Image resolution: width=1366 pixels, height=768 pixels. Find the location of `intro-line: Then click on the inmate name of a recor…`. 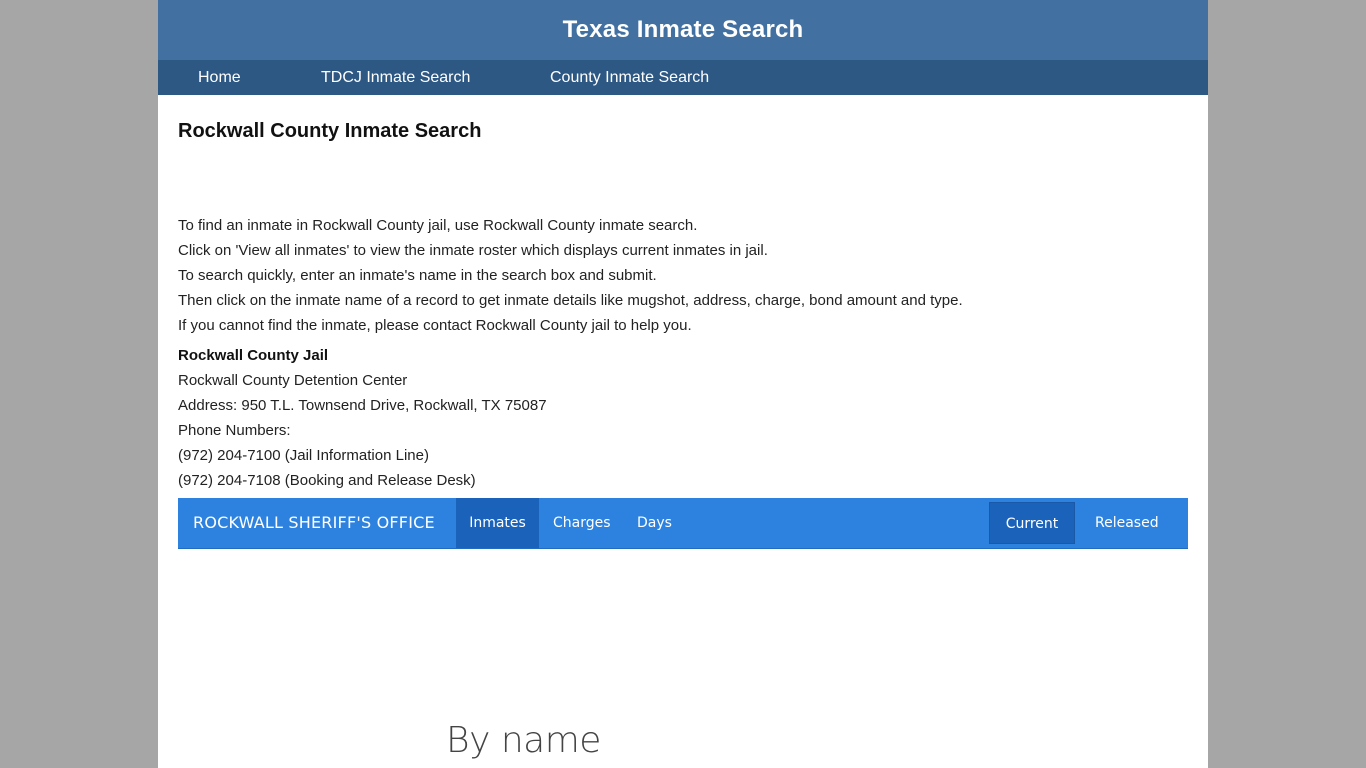

intro-line: Then click on the inmate name of a recor… is located at coordinates (570, 300).